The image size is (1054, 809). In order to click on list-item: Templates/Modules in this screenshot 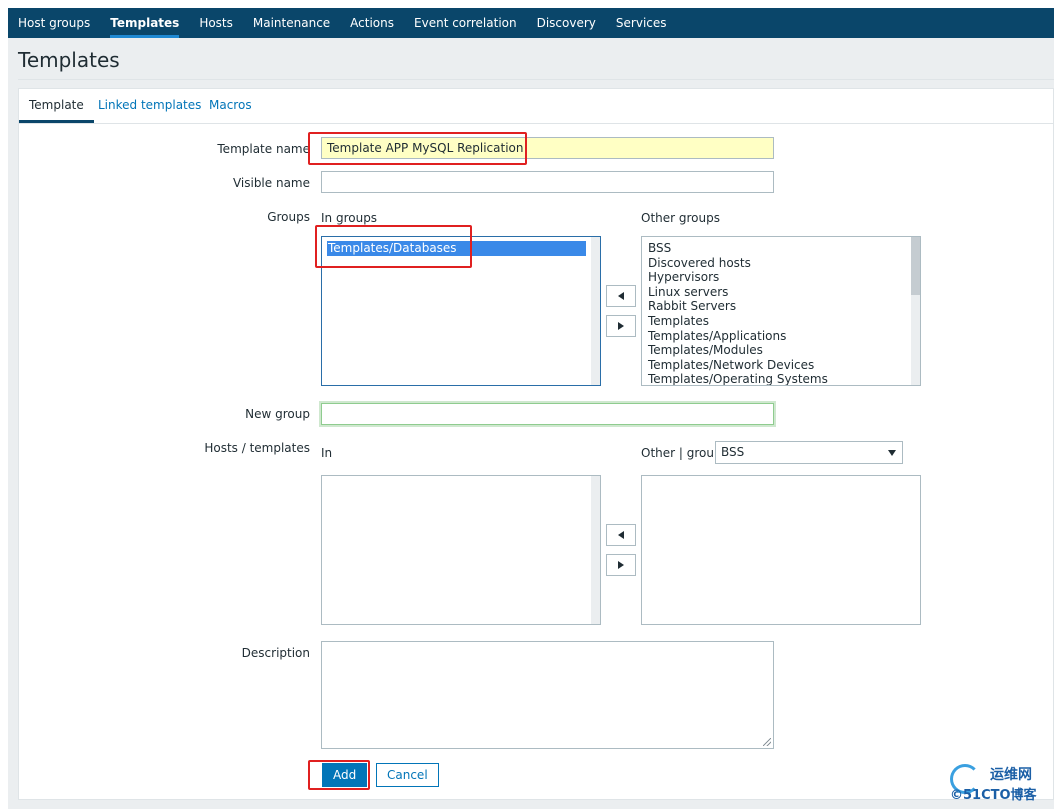, I will do `click(776, 350)`.